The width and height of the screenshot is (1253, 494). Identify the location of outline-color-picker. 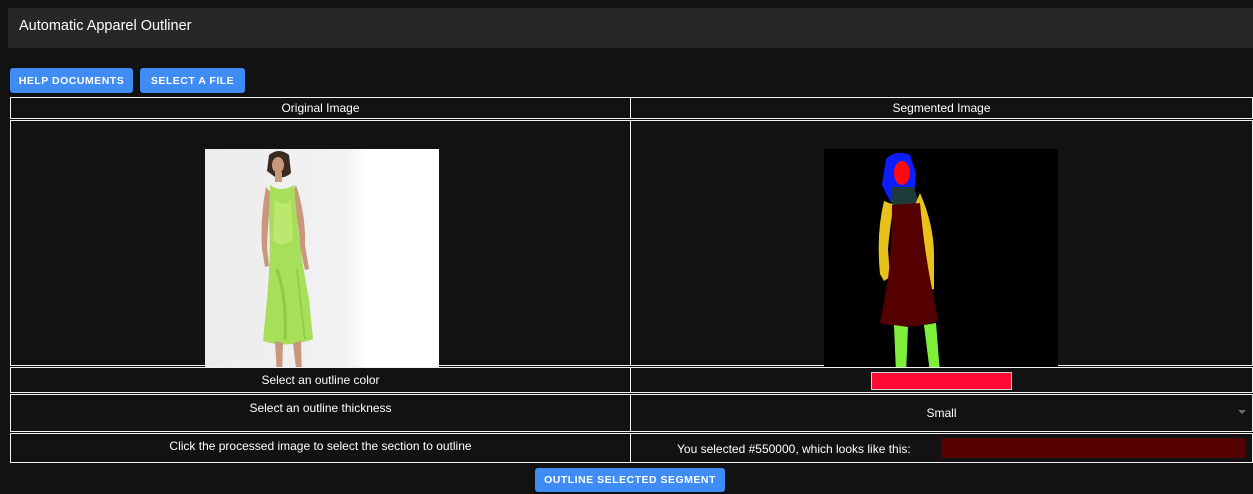
(941, 381).